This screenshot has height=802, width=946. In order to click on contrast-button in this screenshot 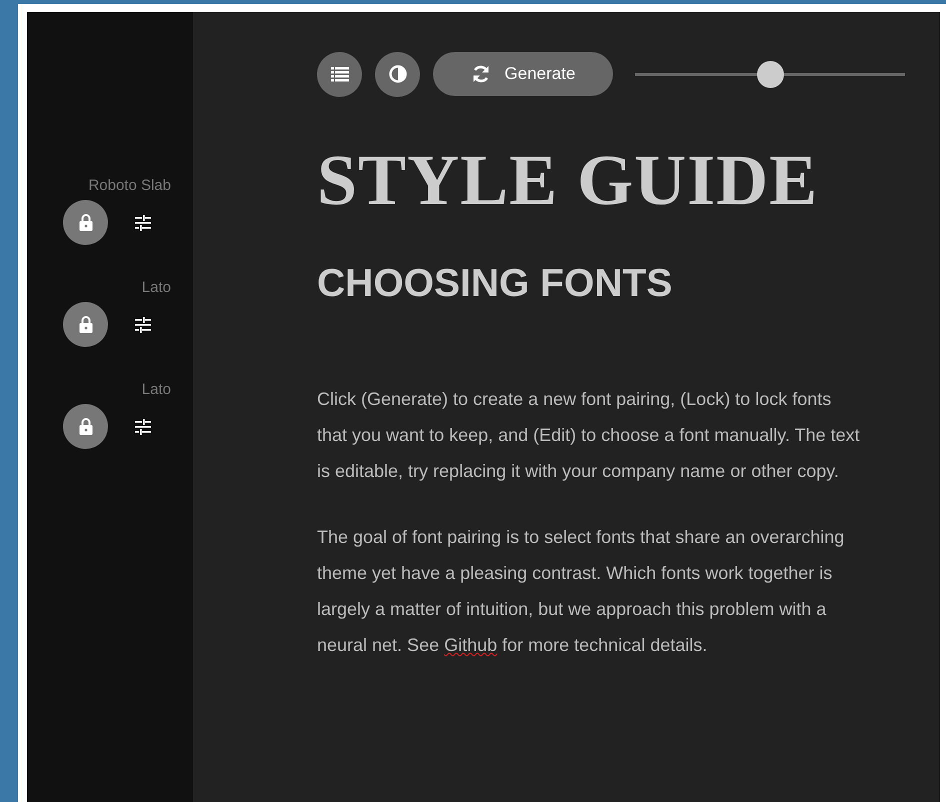, I will do `click(397, 74)`.